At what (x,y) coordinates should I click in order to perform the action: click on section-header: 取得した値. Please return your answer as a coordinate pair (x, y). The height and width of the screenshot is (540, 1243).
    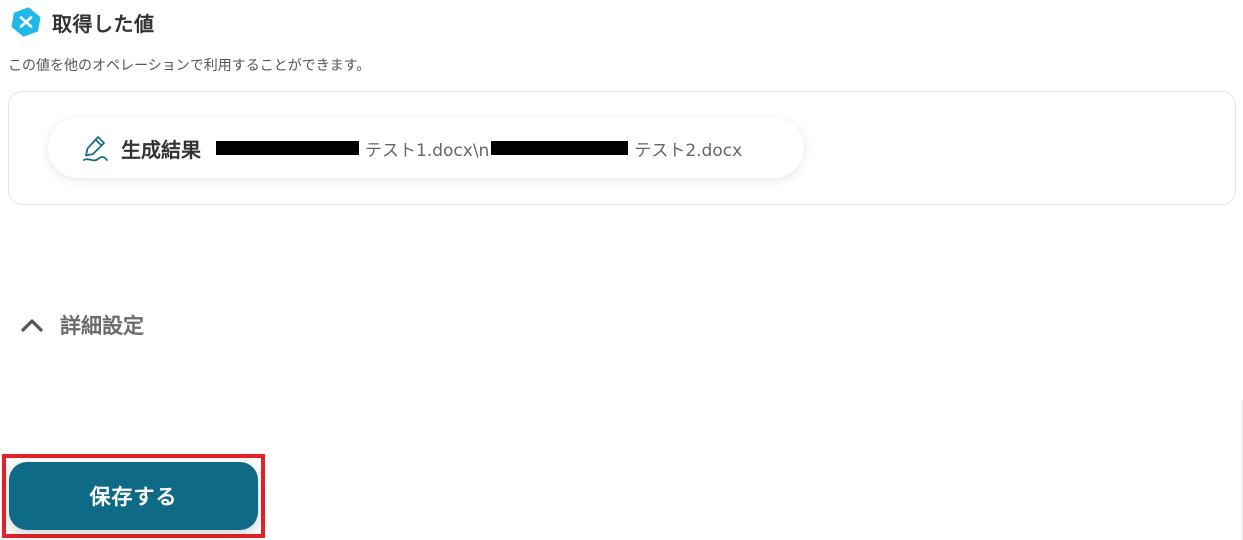
    Looking at the image, I should click on (82, 22).